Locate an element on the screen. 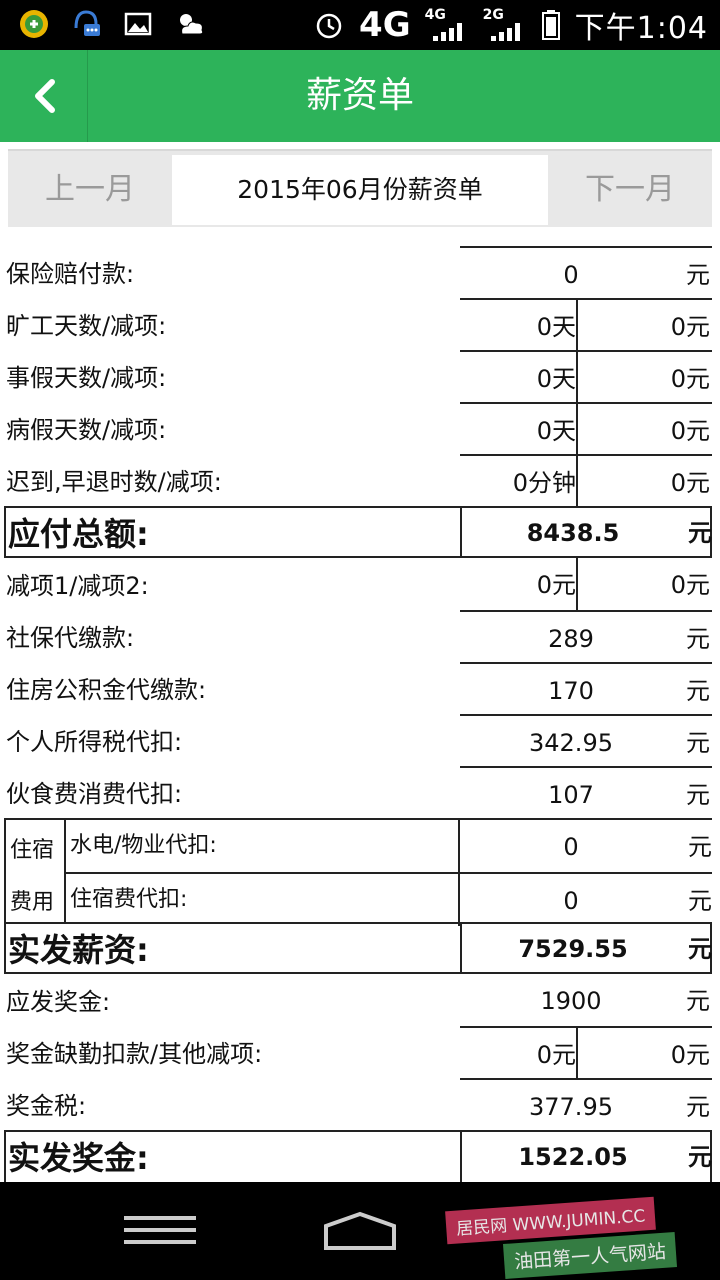 This screenshot has width=720, height=1280. chat-notification-icon is located at coordinates (87, 23).